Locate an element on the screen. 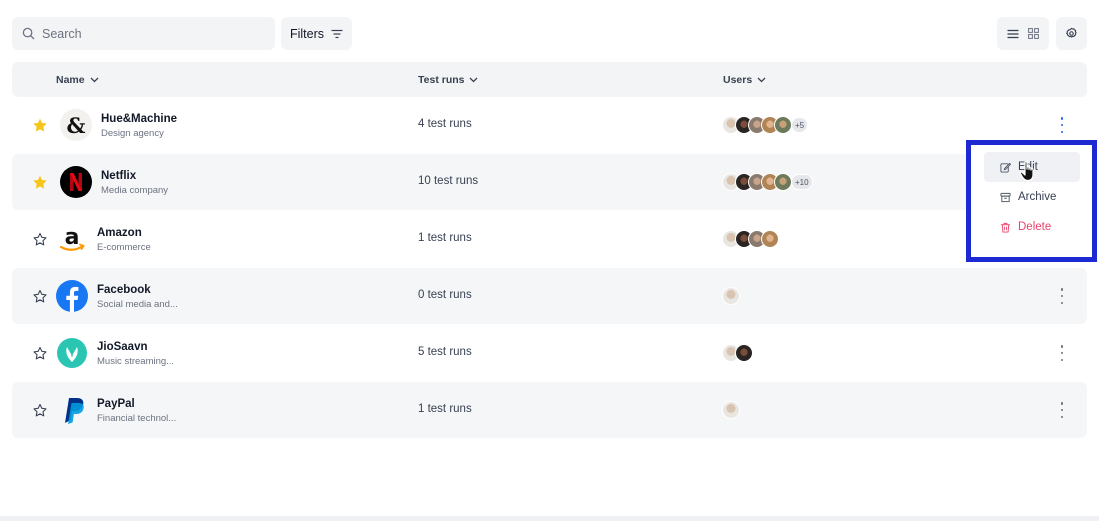 This screenshot has width=1099, height=521. test-runs-column-header: Test runs is located at coordinates (448, 79).